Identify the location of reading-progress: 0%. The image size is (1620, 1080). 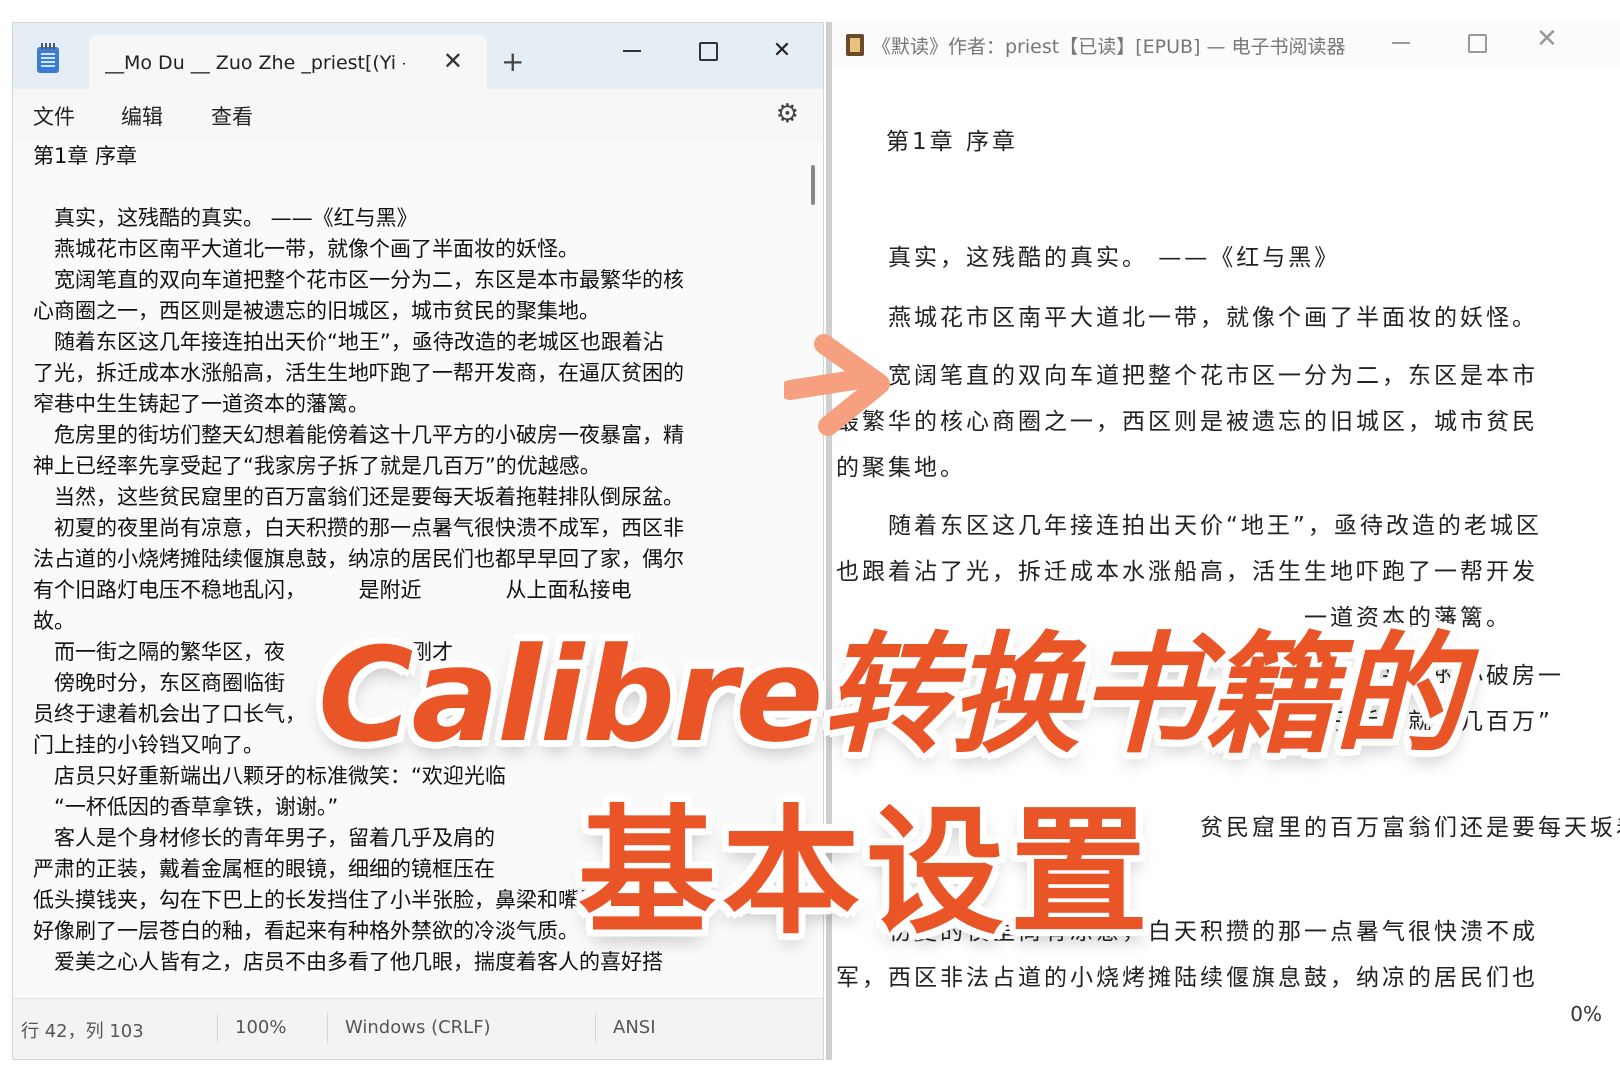
(1586, 1014).